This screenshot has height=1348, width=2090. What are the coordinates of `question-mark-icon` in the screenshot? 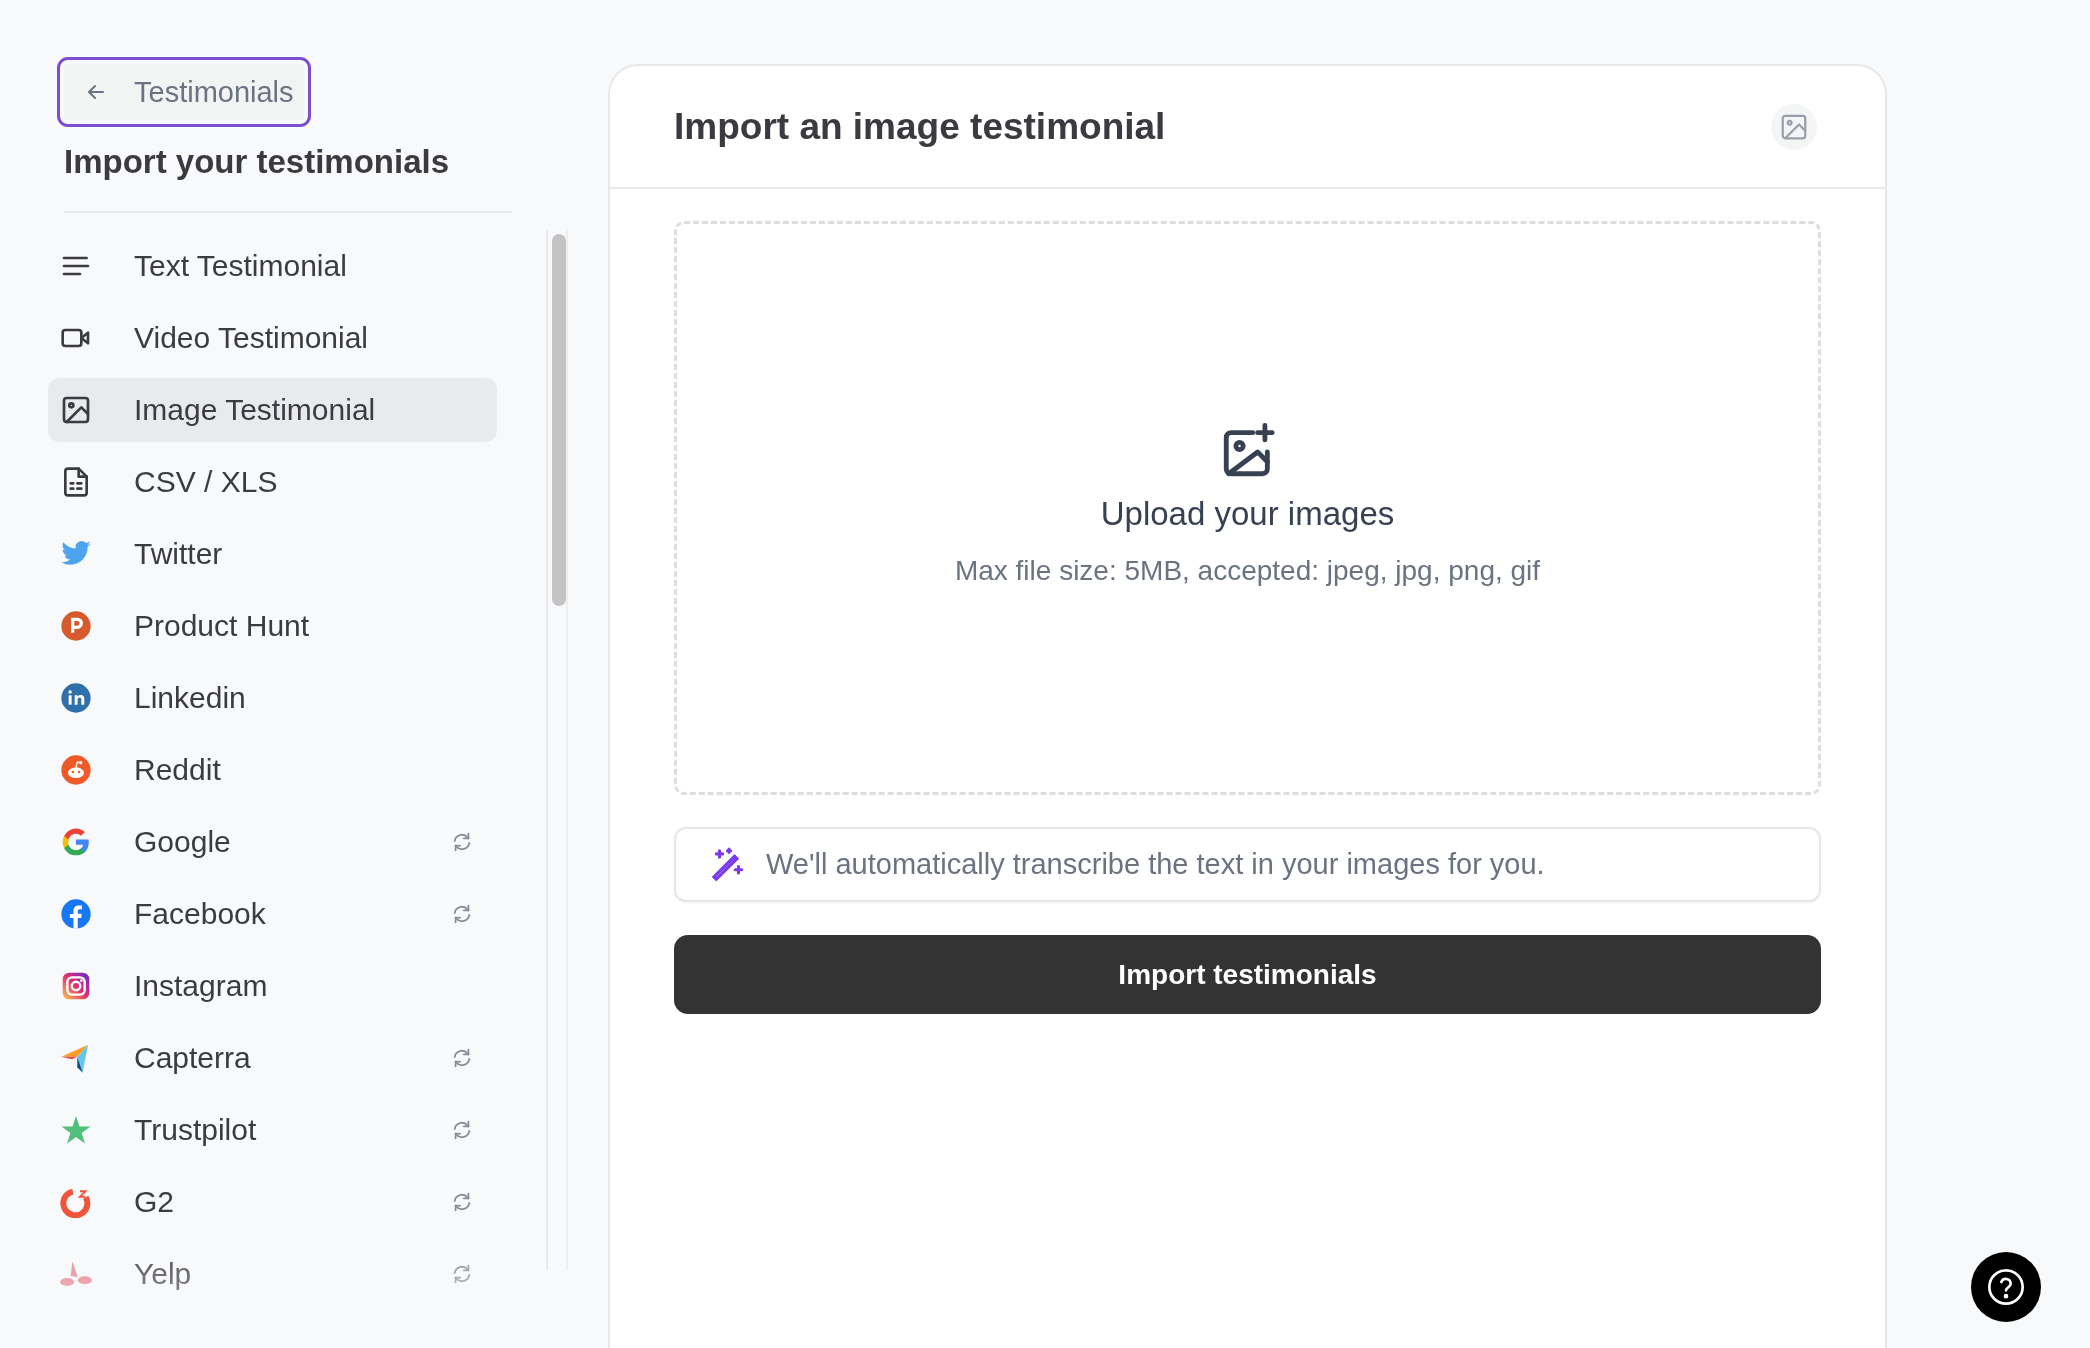 It's located at (2006, 1287).